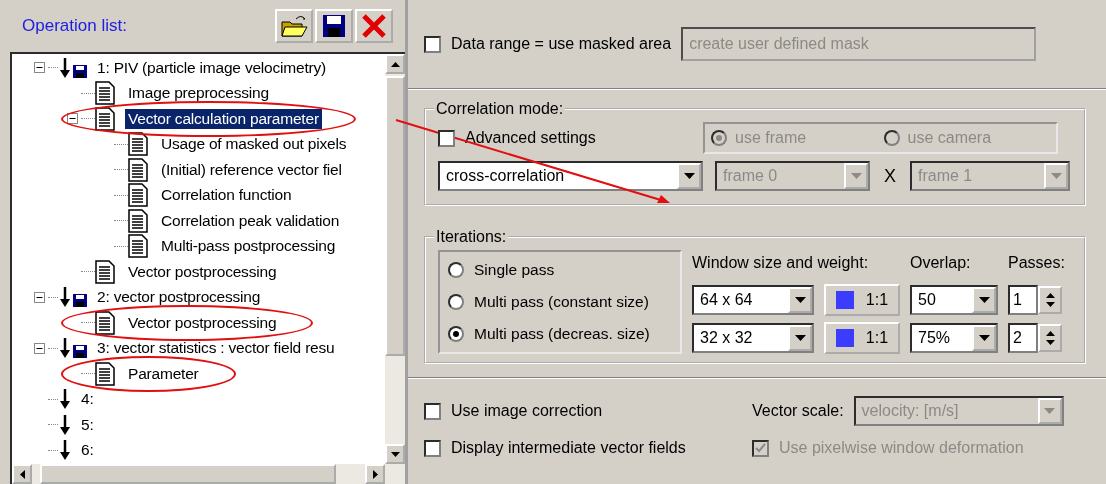 The image size is (1106, 484). Describe the element at coordinates (179, 297) in the screenshot. I see `tree-item: 2: vector postprocessing` at that location.